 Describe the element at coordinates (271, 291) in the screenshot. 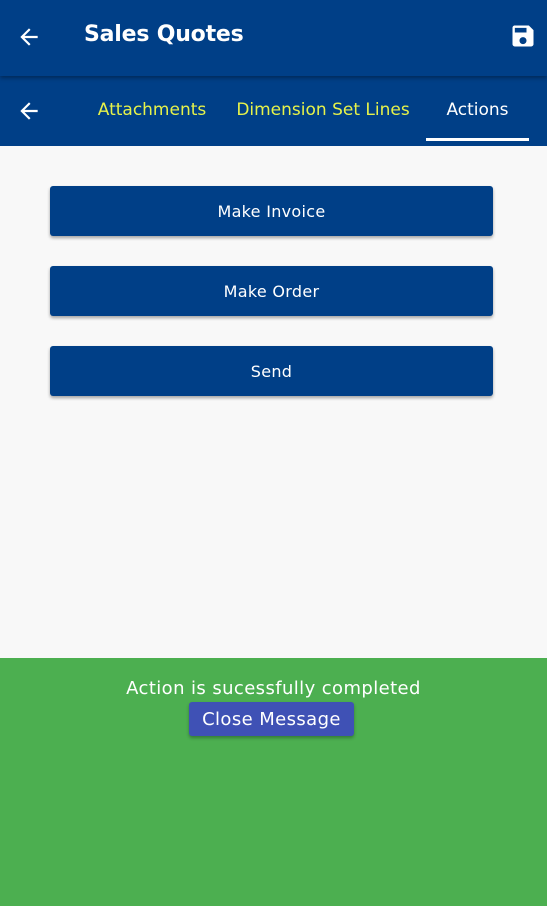

I see `make-order-button: Make Order` at that location.